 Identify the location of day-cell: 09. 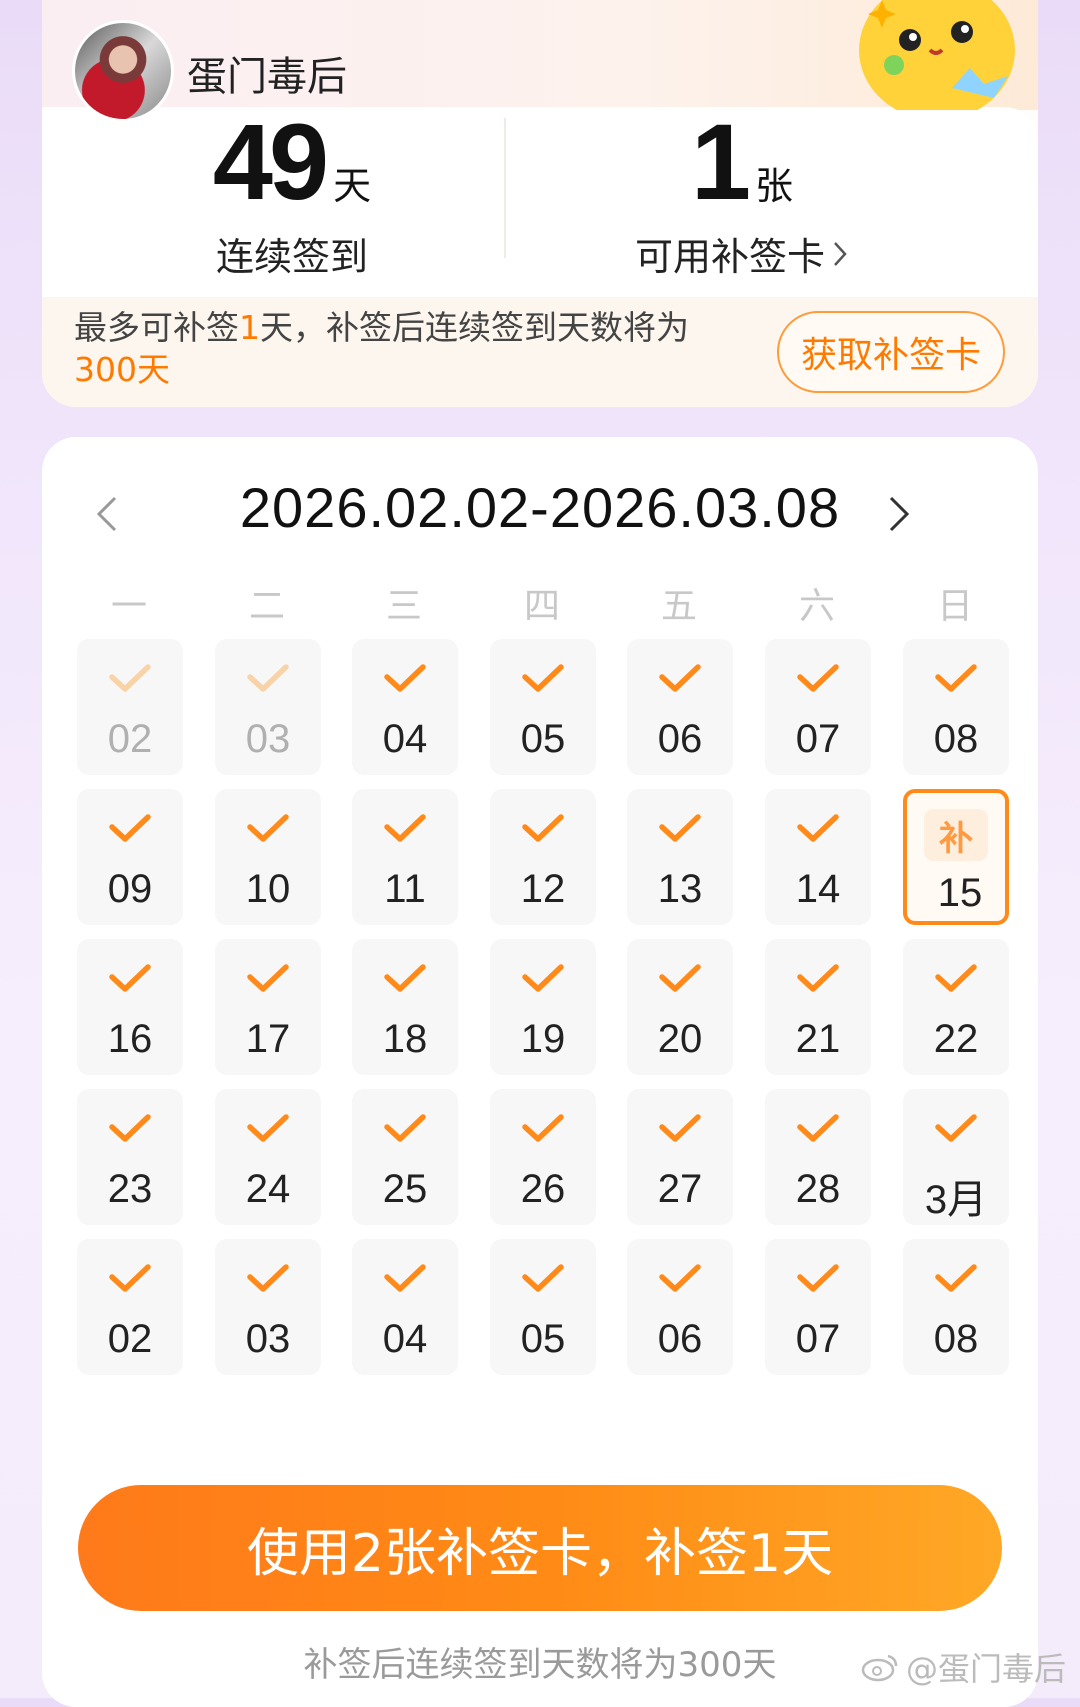
(130, 857).